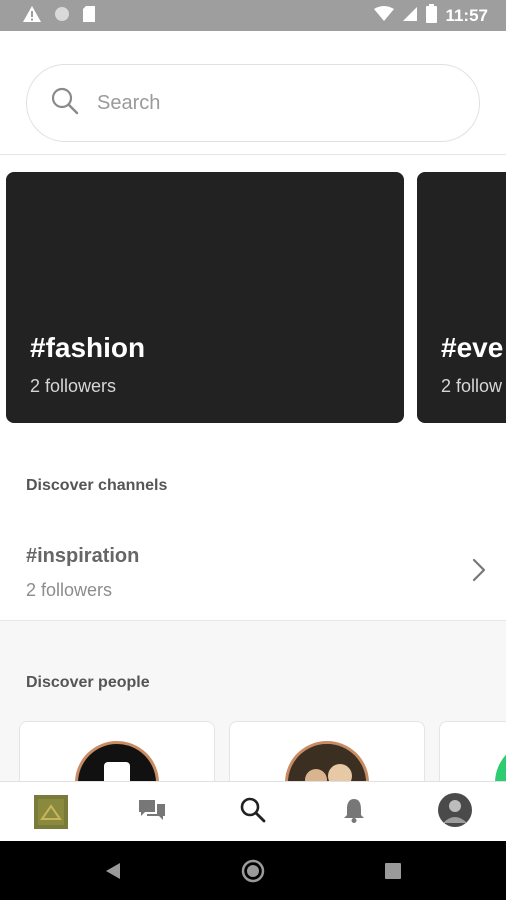  What do you see at coordinates (384, 16) in the screenshot?
I see `wifi-icon` at bounding box center [384, 16].